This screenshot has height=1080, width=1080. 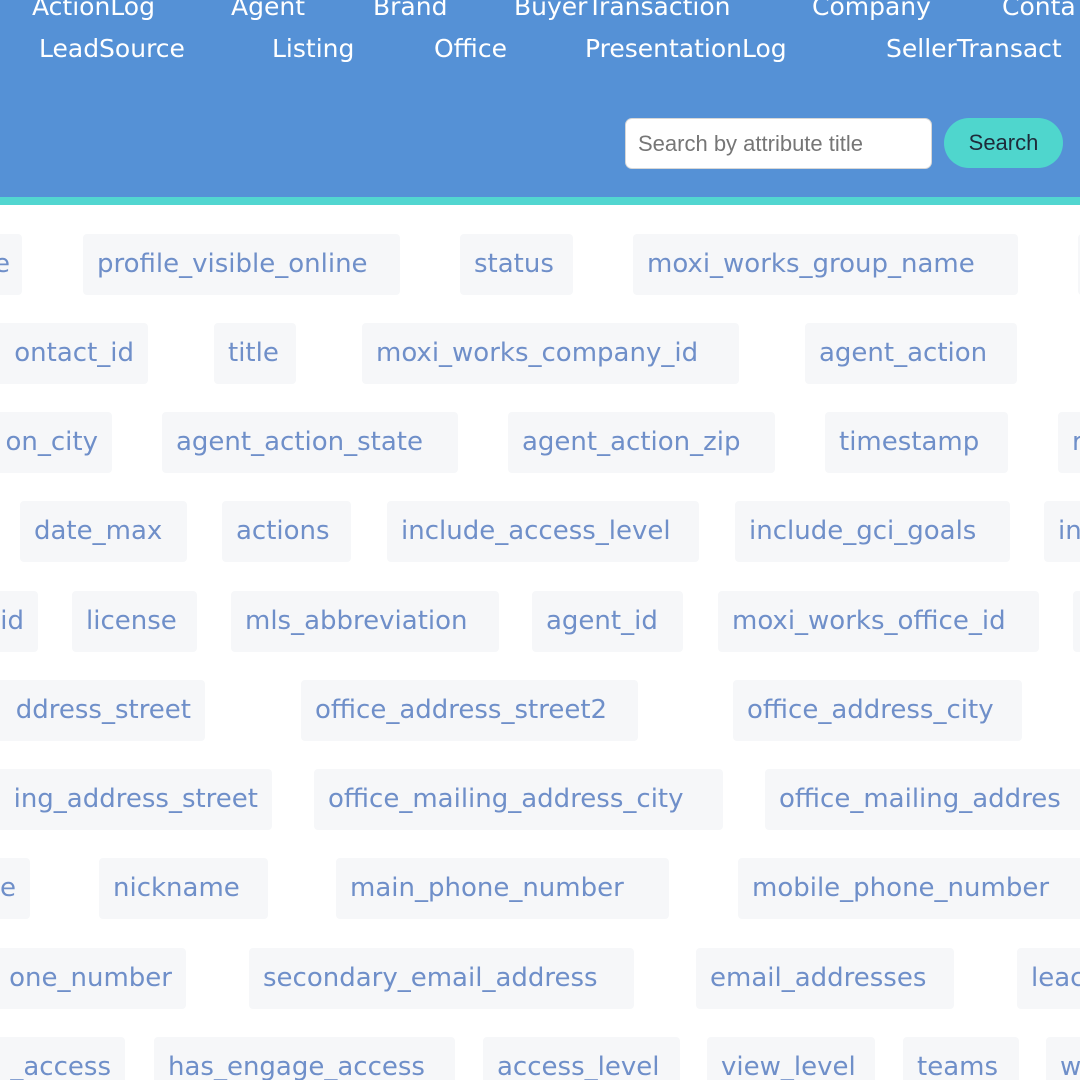 I want to click on attribute-tag: secondary_email_address, so click(x=441, y=978).